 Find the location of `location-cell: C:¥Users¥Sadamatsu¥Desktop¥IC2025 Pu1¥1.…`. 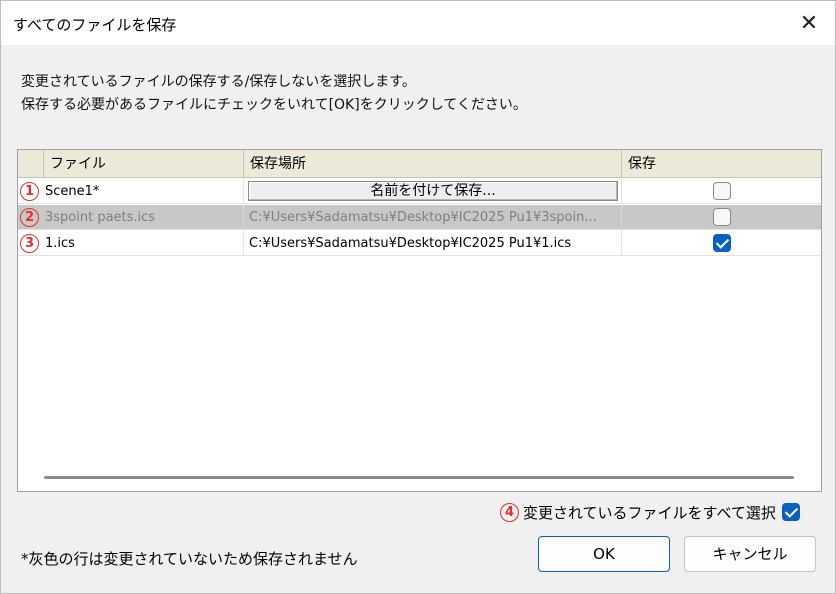

location-cell: C:¥Users¥Sadamatsu¥Desktop¥IC2025 Pu1¥1.… is located at coordinates (433, 243).